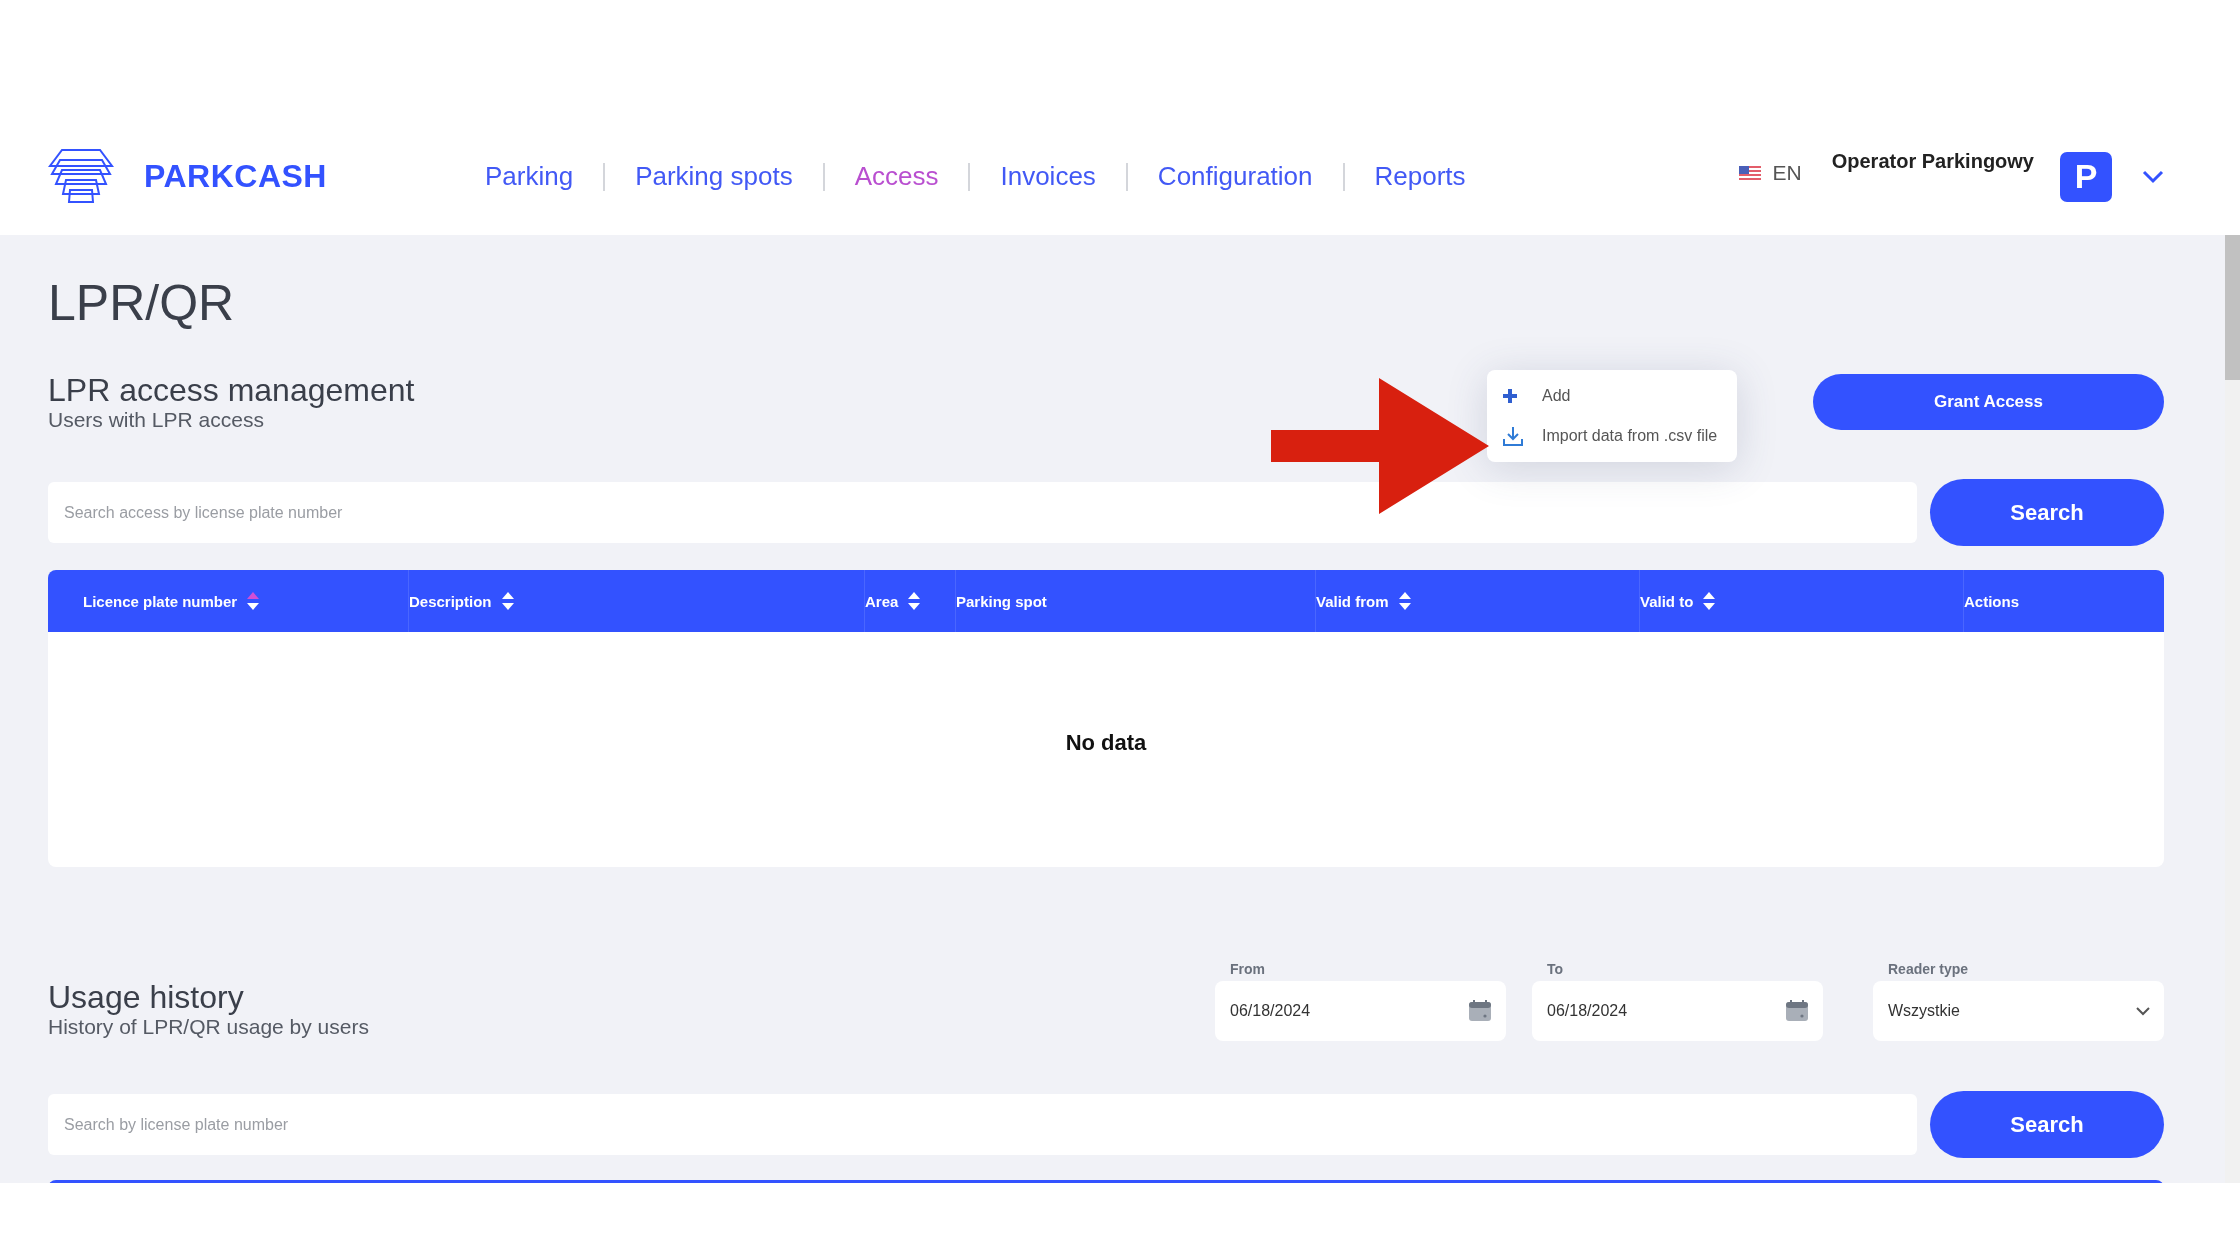  I want to click on avatar: P, so click(2086, 176).